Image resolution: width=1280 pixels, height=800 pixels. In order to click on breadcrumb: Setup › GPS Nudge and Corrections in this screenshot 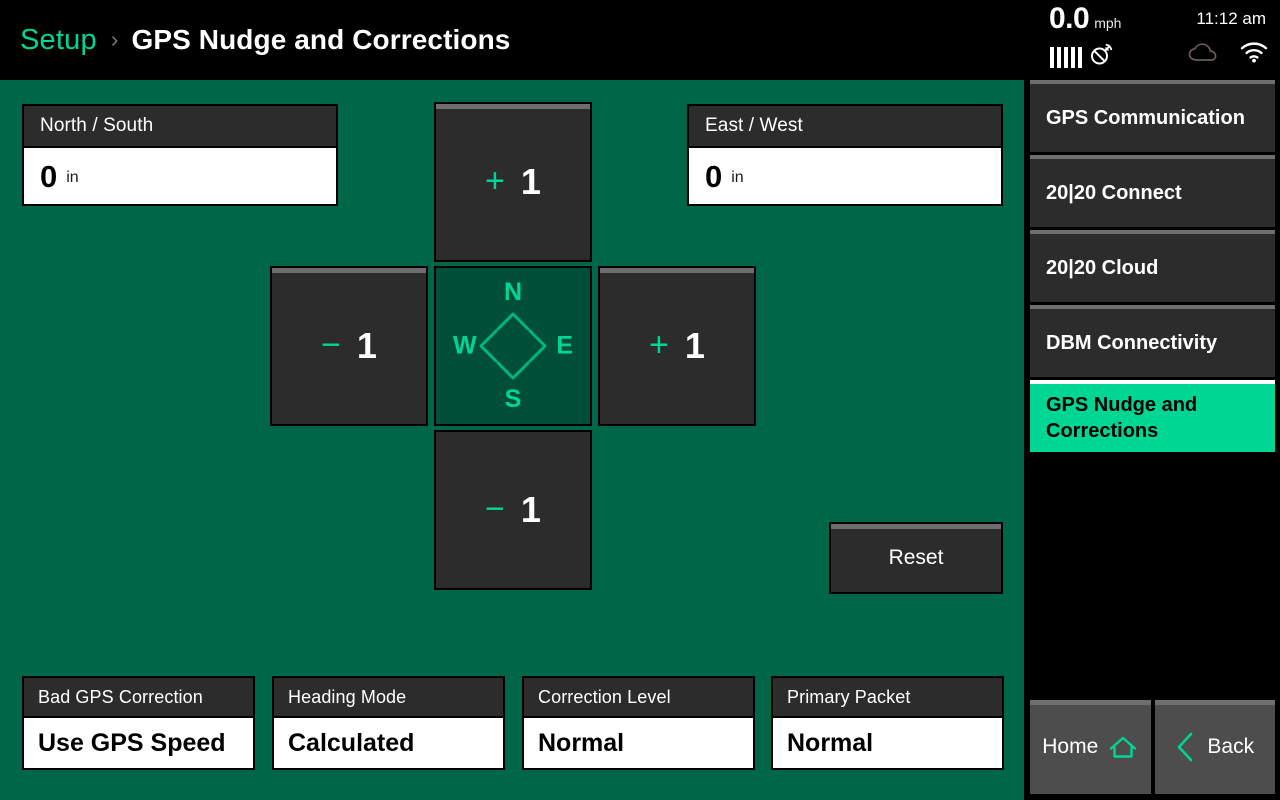, I will do `click(512, 40)`.